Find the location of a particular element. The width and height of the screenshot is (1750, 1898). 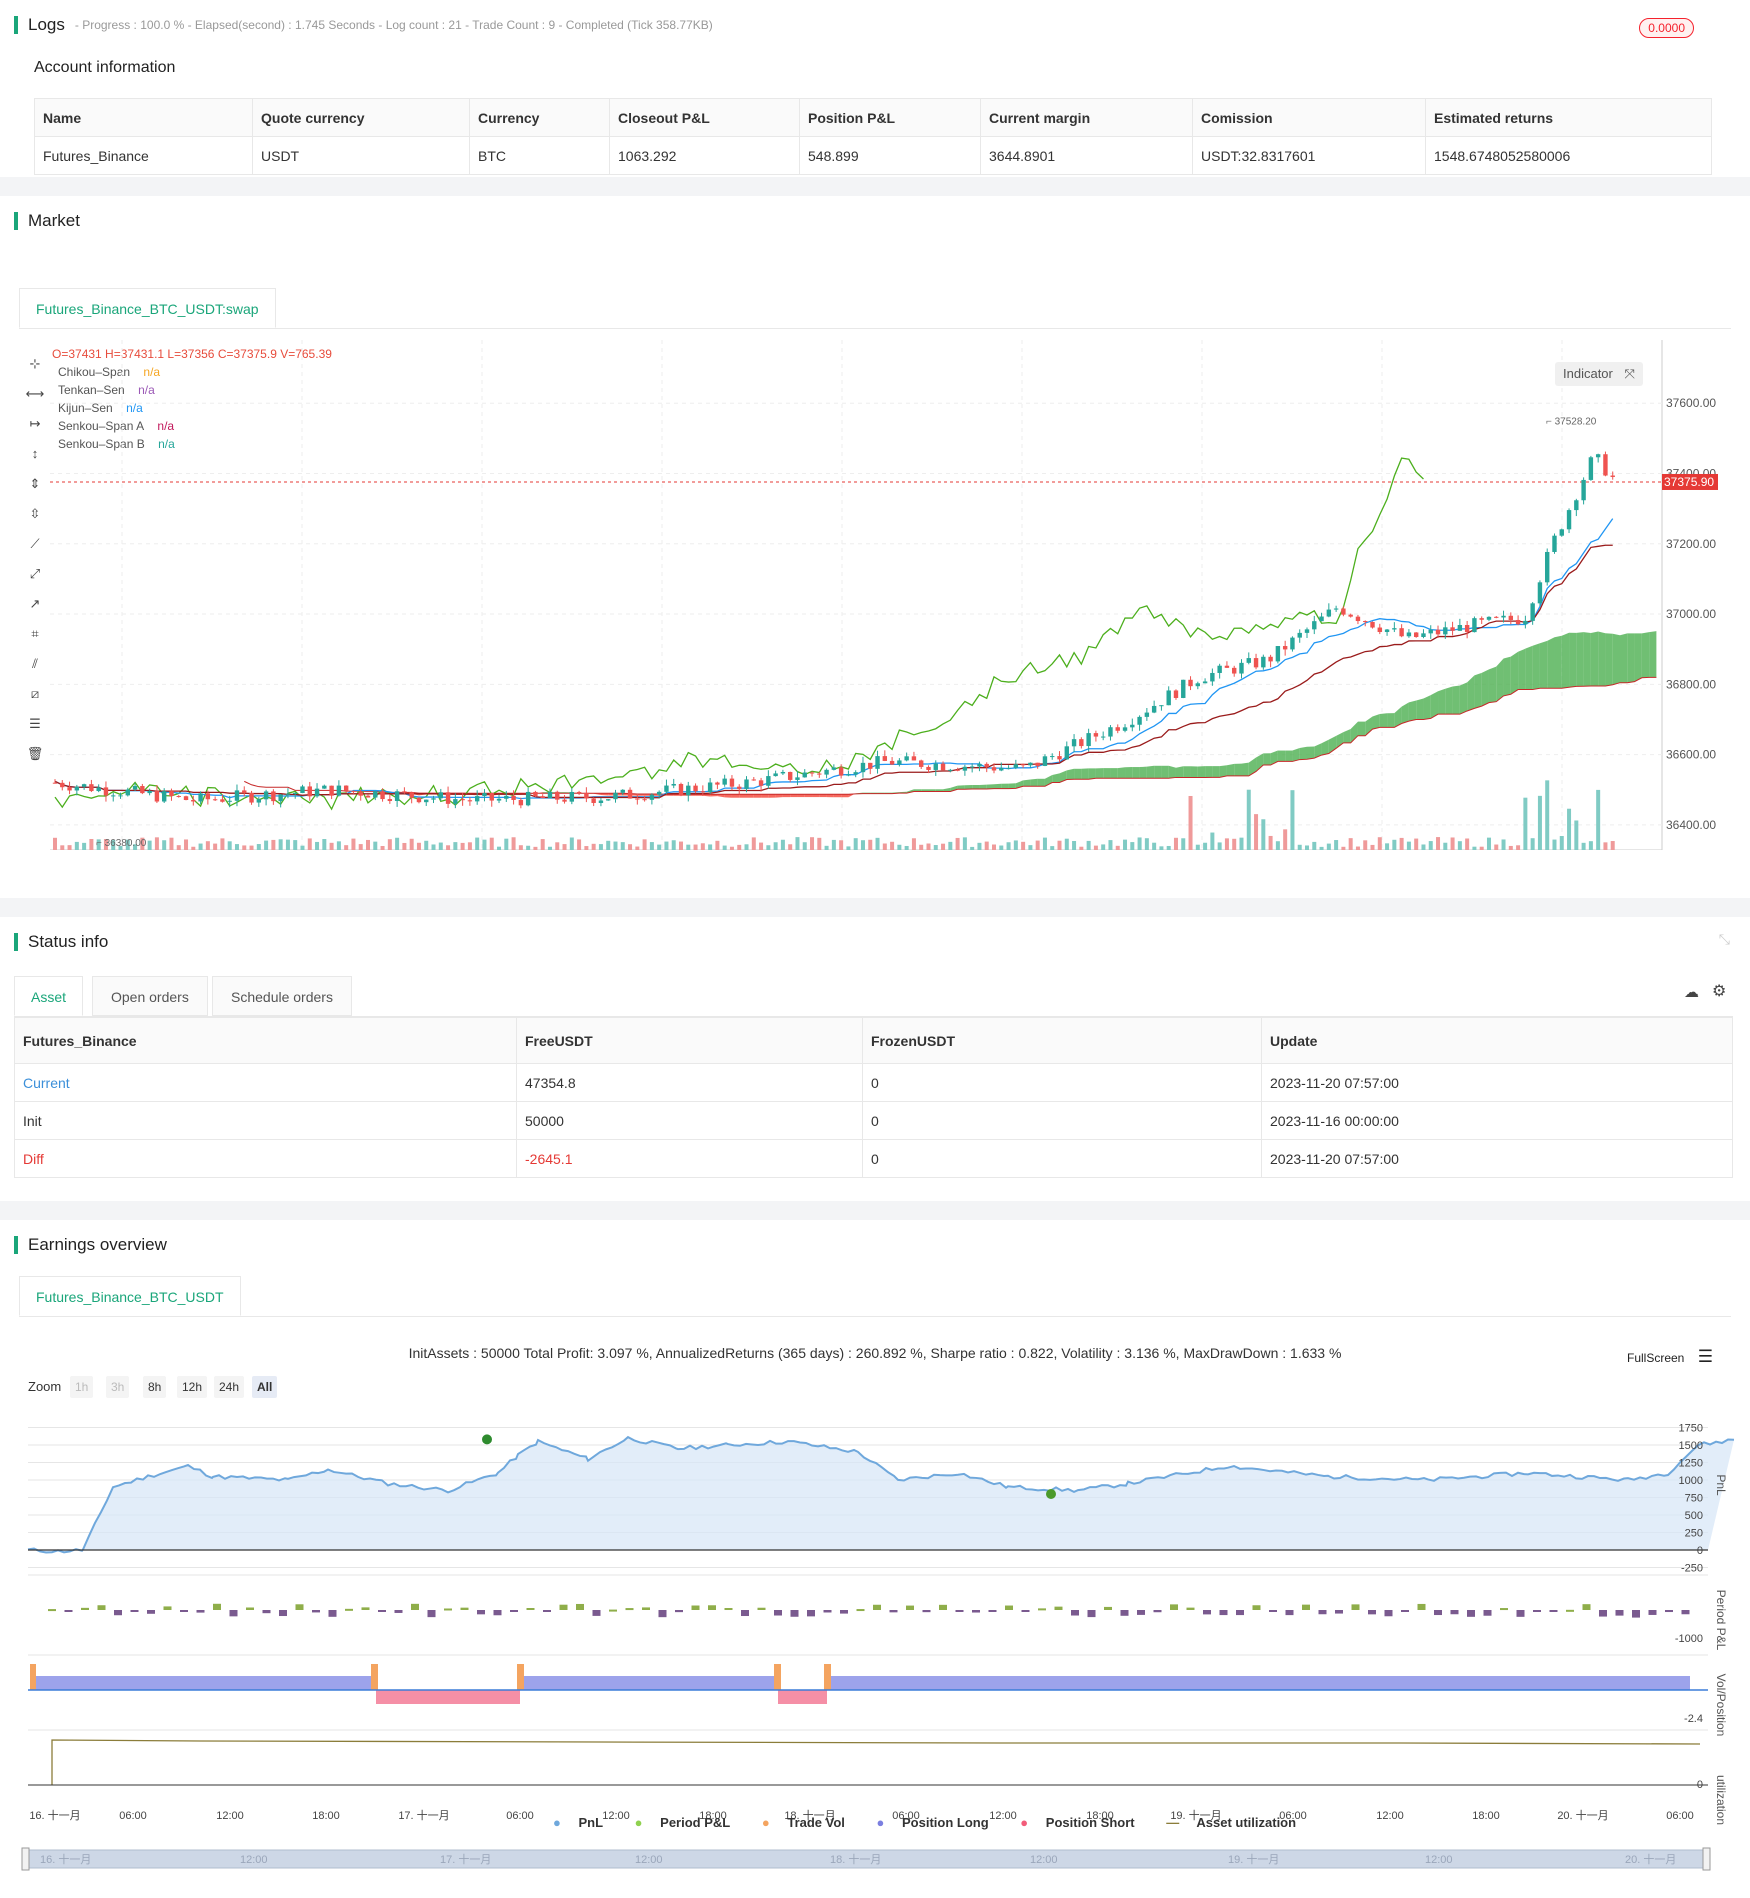

zoom-1h-button: 1h is located at coordinates (82, 1387).